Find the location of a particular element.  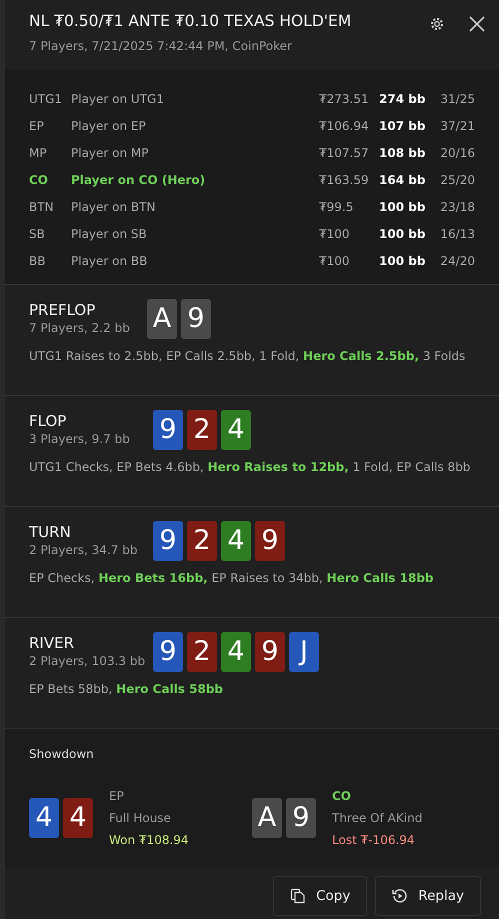

player-stats: 23/18 is located at coordinates (457, 207).